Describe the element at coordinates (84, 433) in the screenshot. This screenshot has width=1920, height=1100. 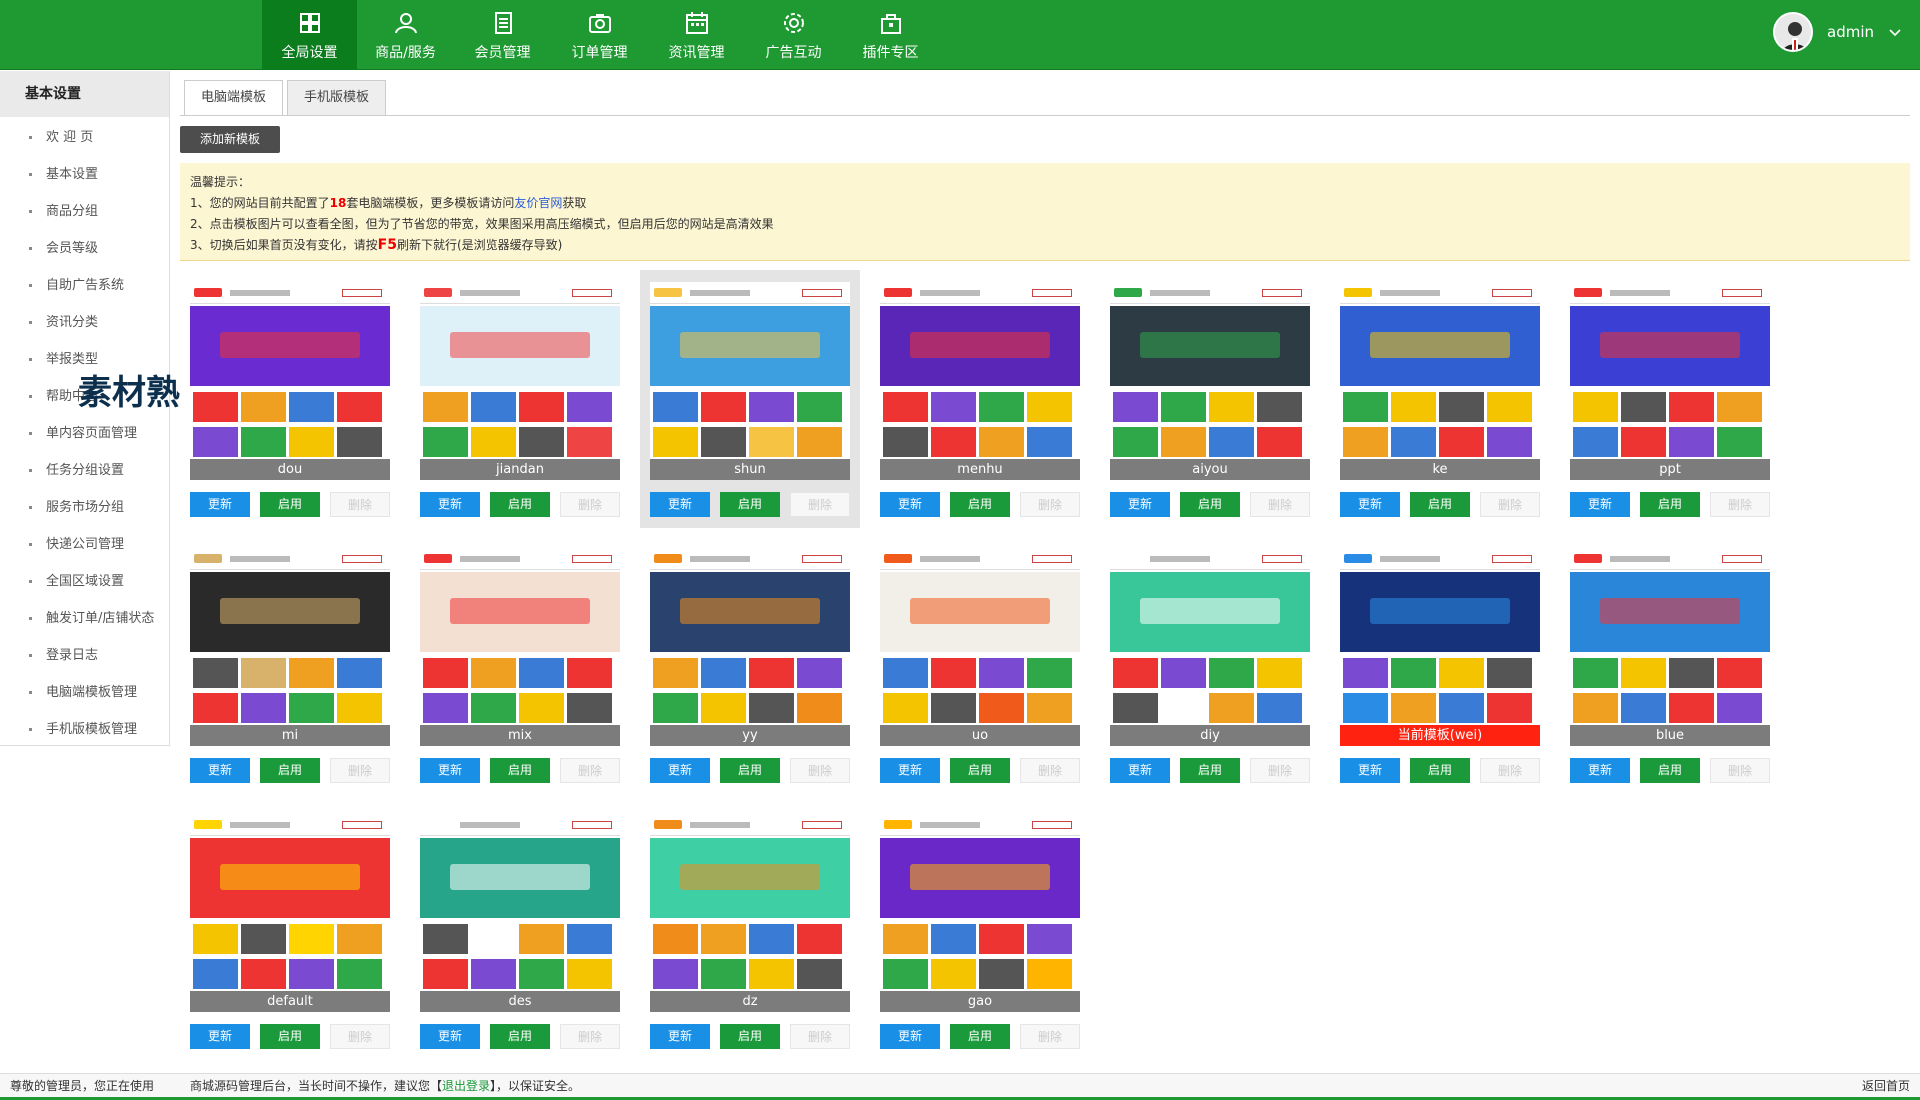
I see `sidebar-item: 单内容页面管理` at that location.